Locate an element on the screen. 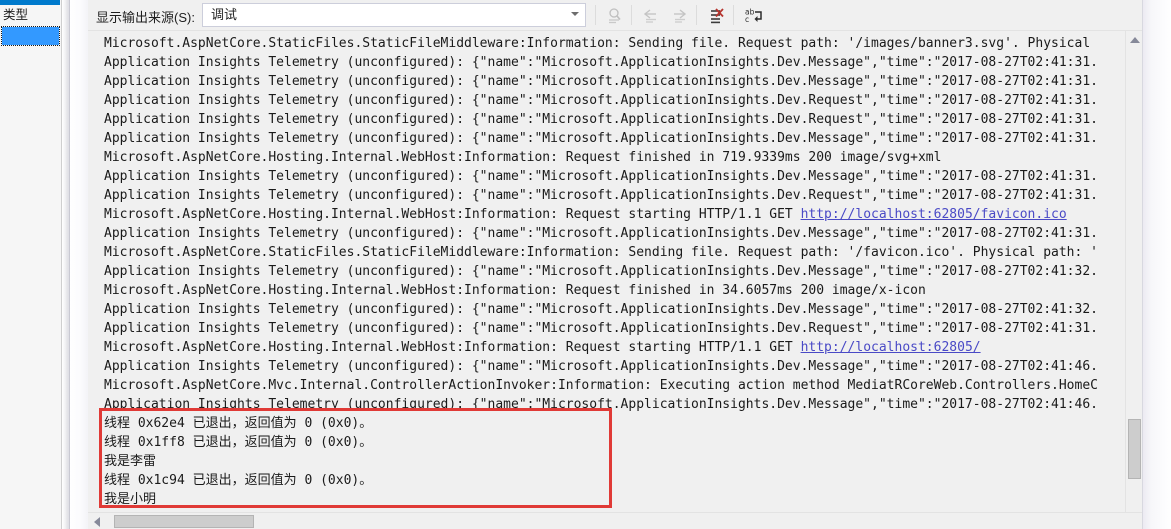 Image resolution: width=1171 pixels, height=529 pixels. scroll-left-arrow-icon is located at coordinates (96, 521).